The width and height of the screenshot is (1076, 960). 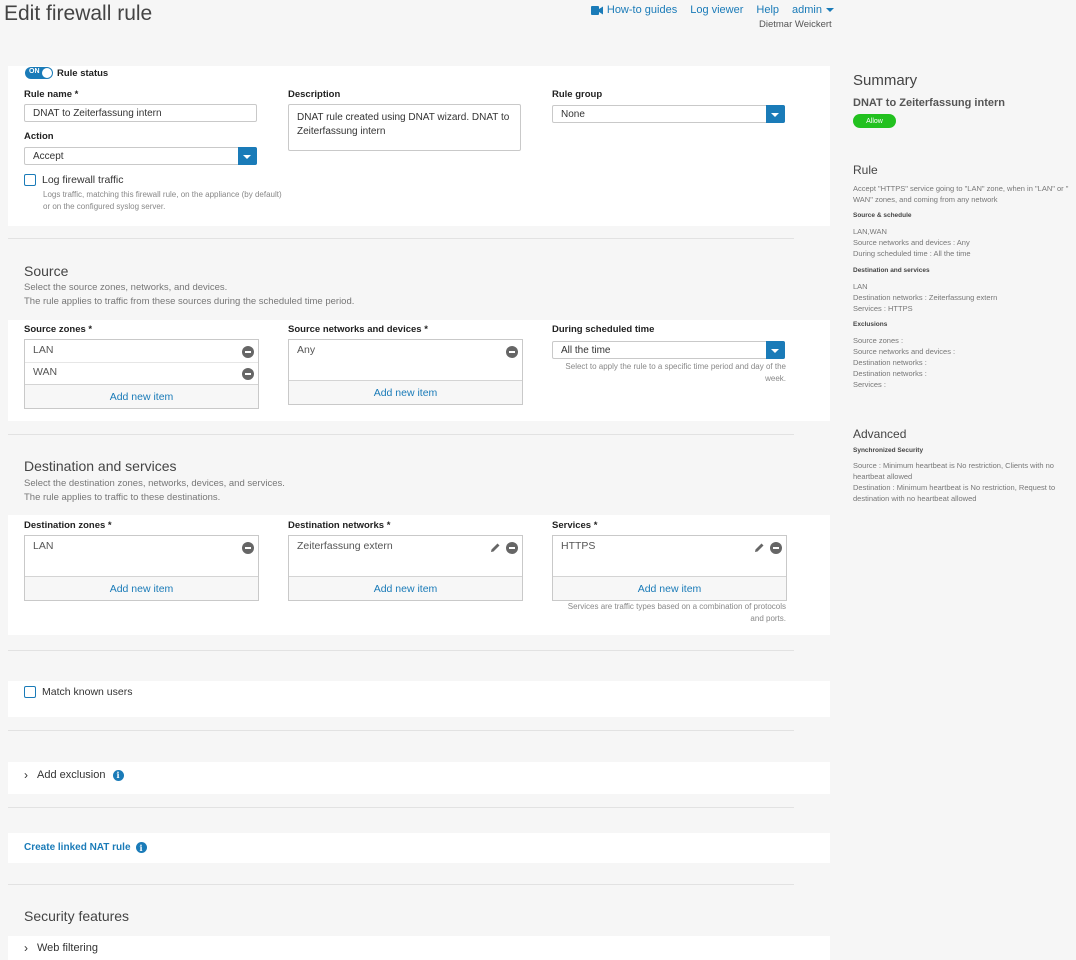 What do you see at coordinates (87, 692) in the screenshot?
I see `match-users-label: Match known users` at bounding box center [87, 692].